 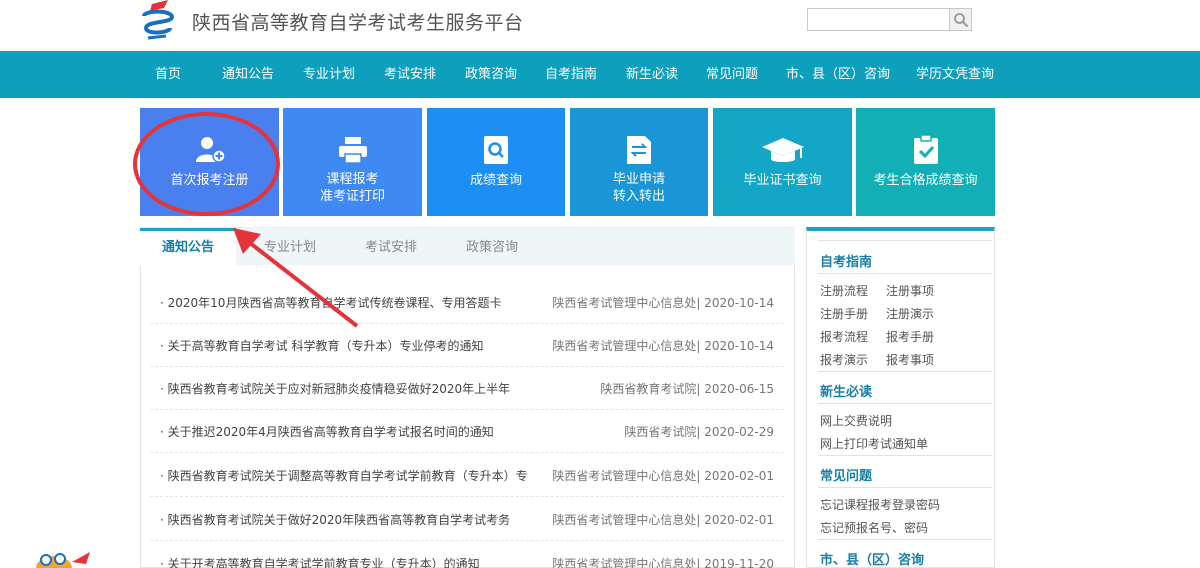 I want to click on nav-newbie: 新生必读, so click(x=652, y=74).